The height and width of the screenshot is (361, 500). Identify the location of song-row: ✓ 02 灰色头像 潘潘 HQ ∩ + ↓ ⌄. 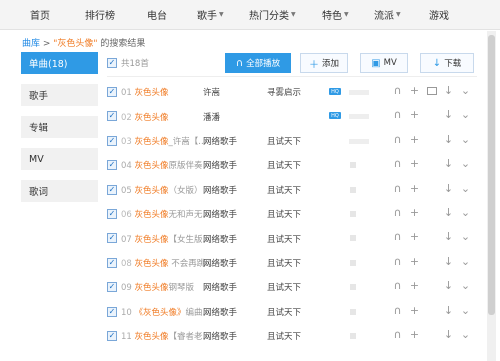
(292, 116).